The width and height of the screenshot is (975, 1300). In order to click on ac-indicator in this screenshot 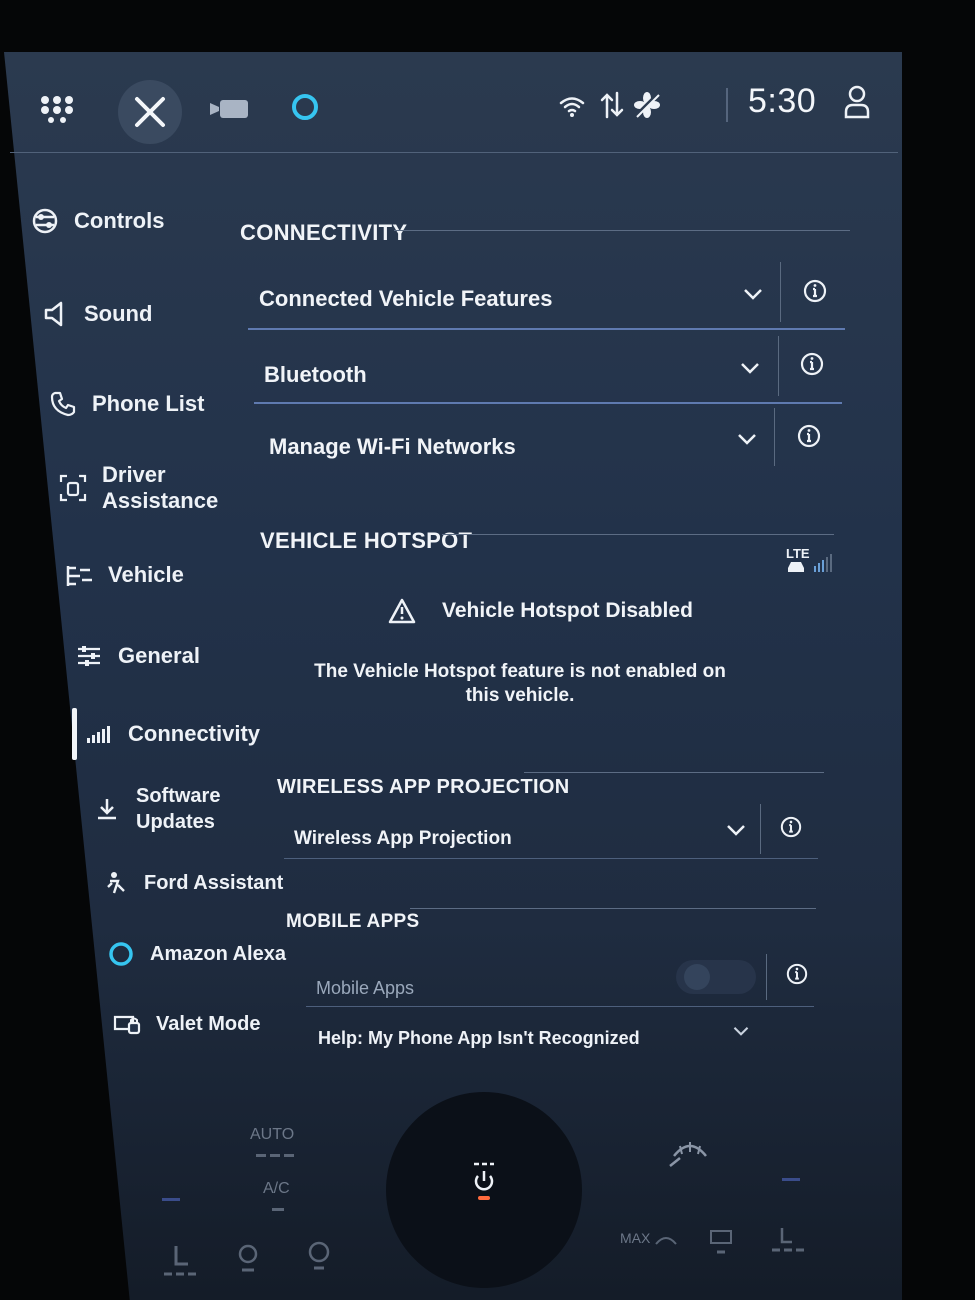, I will do `click(278, 1209)`.